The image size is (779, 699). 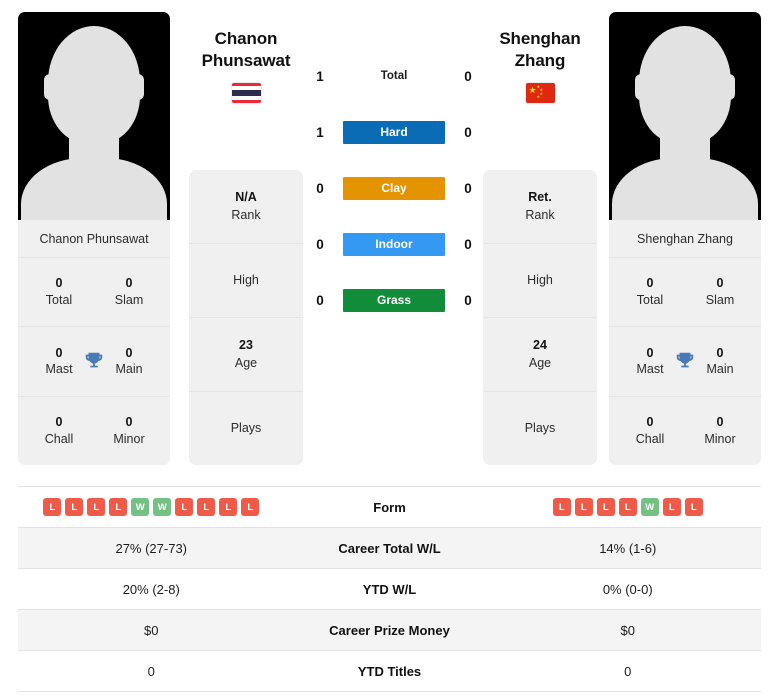 I want to click on titles-label: Minor, so click(x=129, y=438).